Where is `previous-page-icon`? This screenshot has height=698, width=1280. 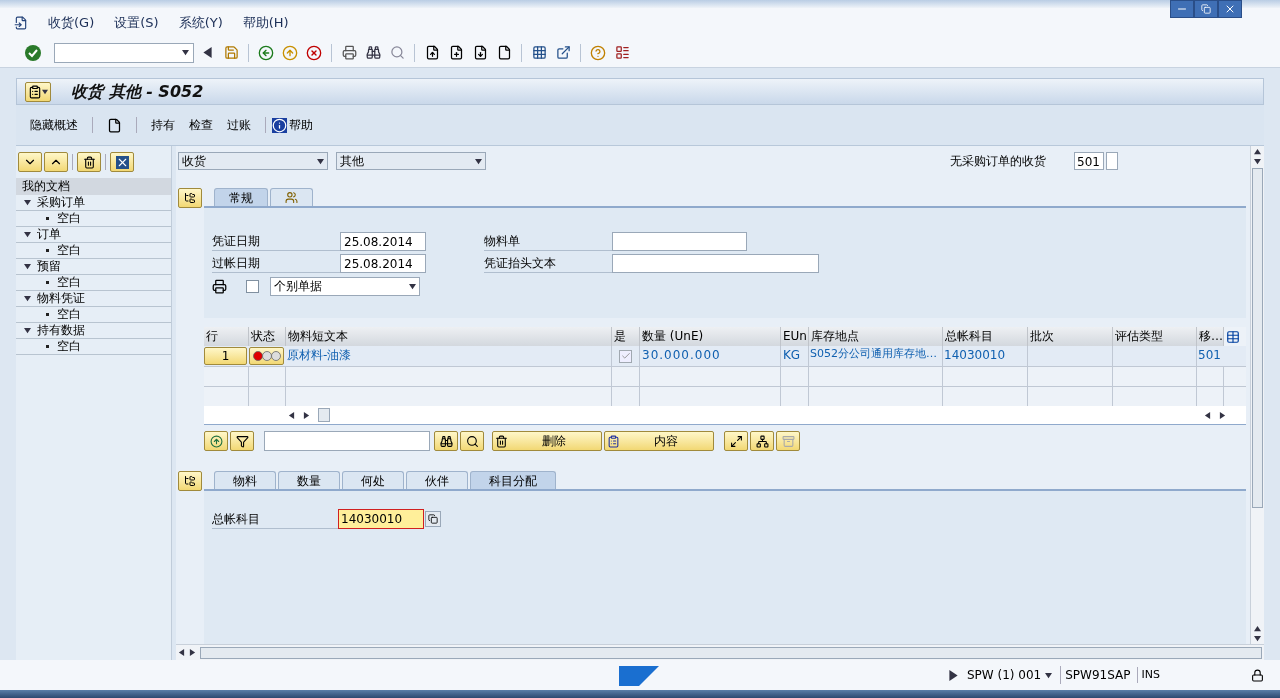
previous-page-icon is located at coordinates (456, 52).